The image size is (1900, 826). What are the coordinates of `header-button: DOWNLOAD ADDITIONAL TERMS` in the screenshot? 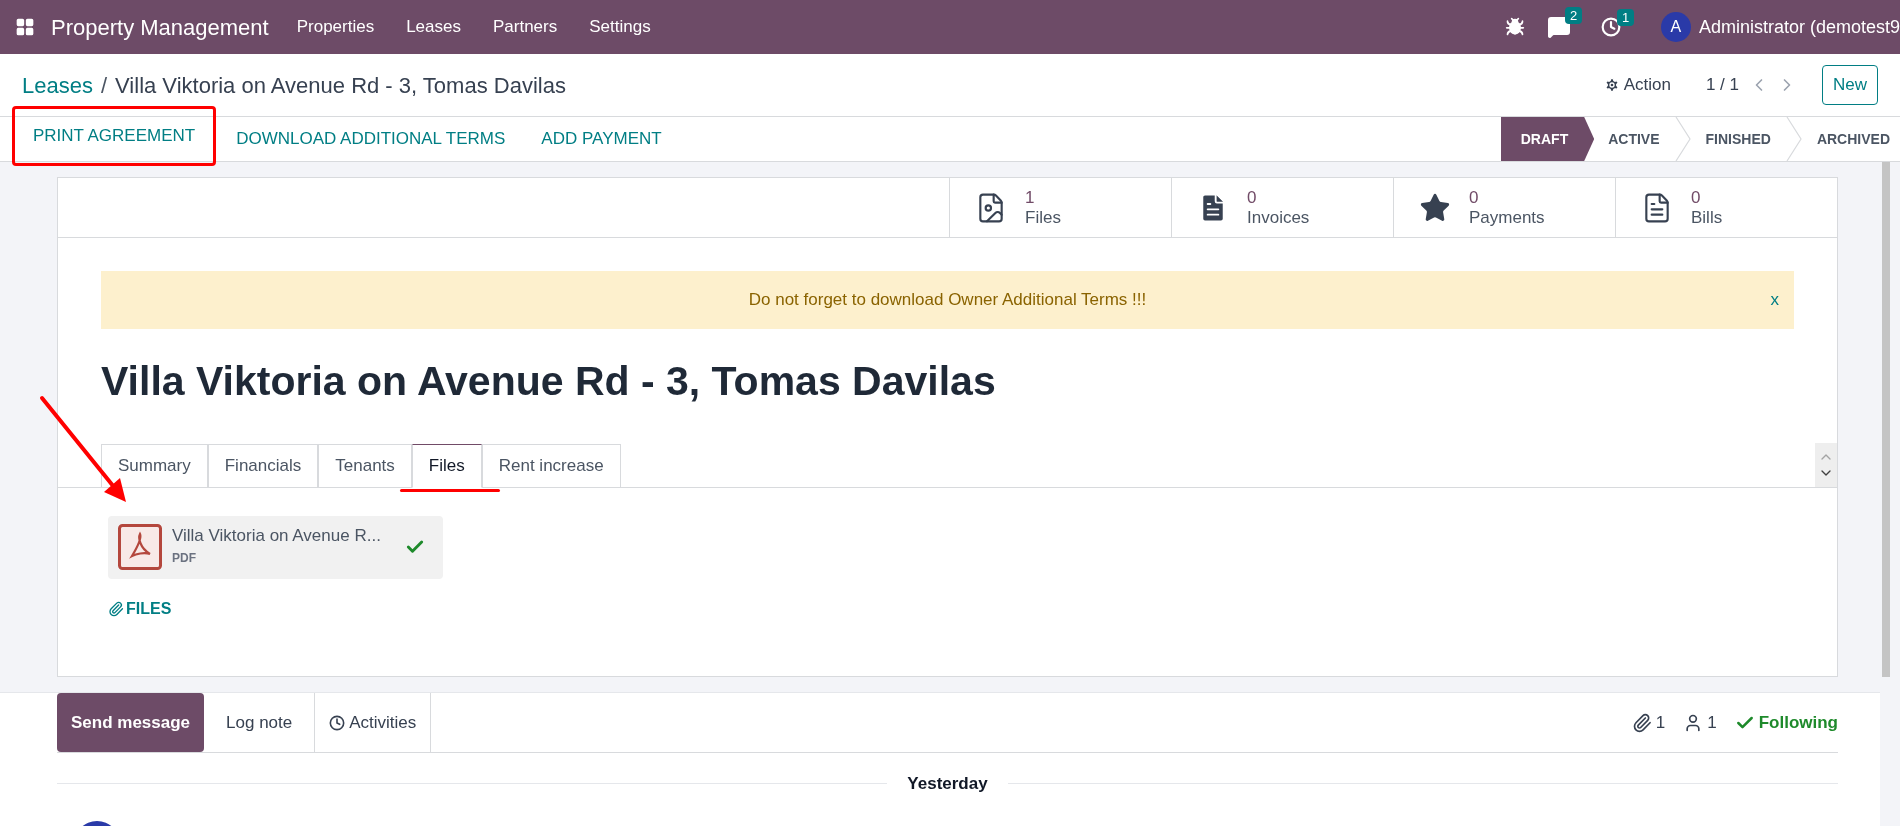 It's located at (371, 139).